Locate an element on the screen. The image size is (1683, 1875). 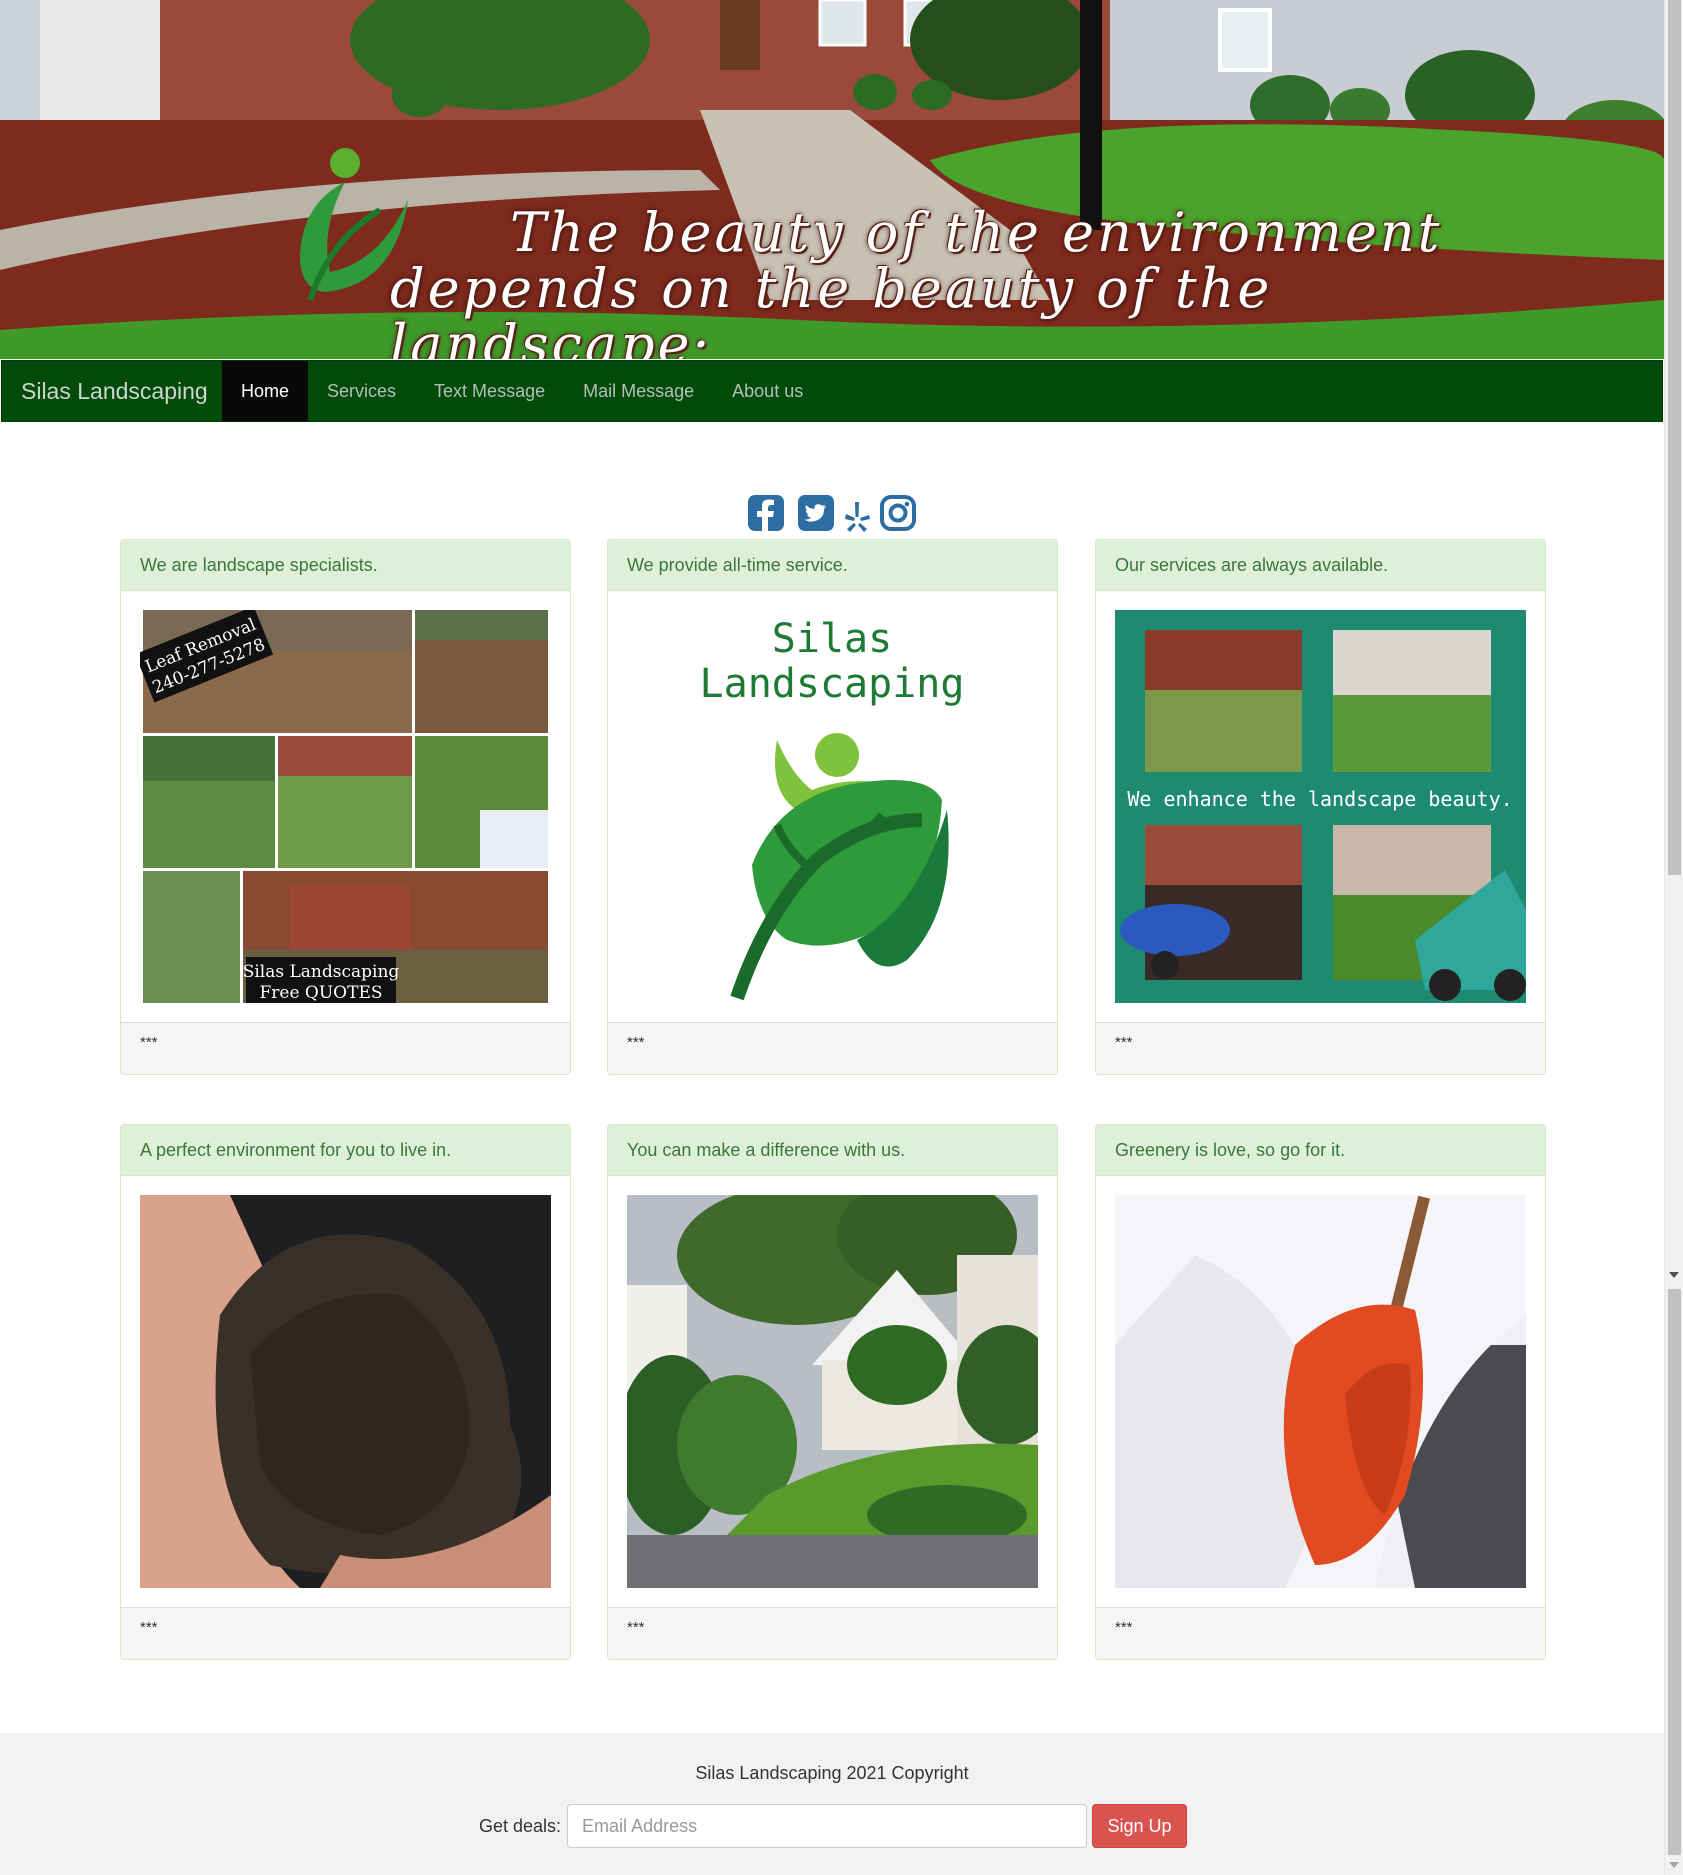
panel-heading: We provide all-time service. is located at coordinates (832, 565).